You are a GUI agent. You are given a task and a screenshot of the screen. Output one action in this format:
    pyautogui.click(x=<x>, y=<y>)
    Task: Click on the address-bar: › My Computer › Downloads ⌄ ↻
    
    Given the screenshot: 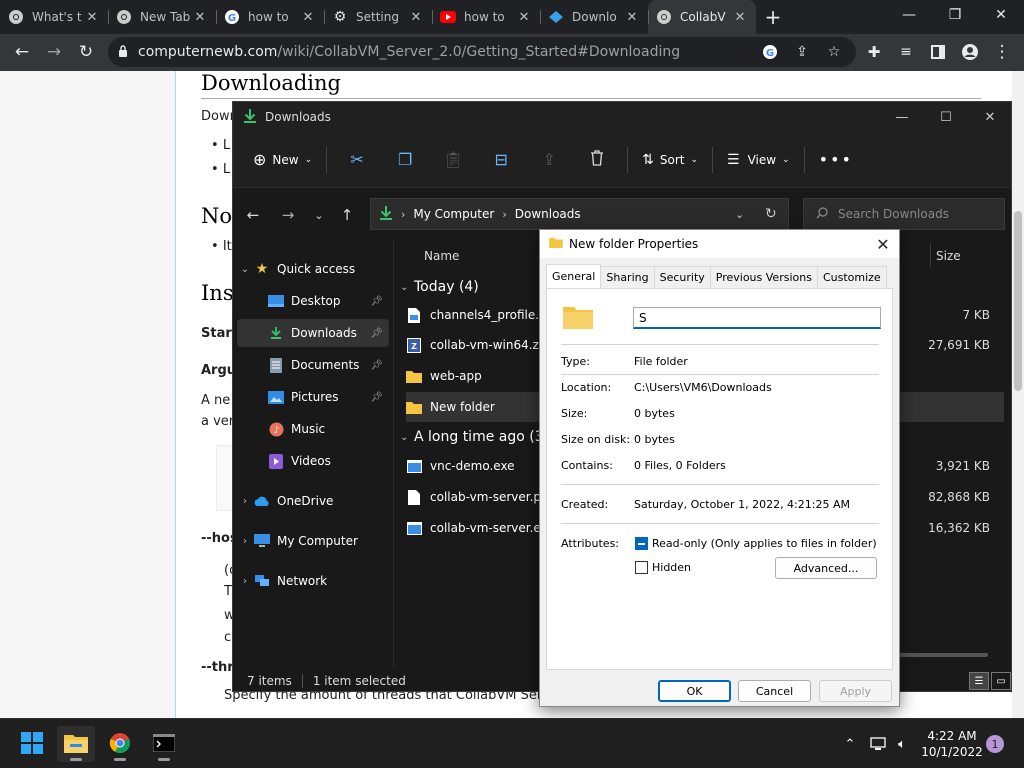 What is the action you would take?
    pyautogui.click(x=579, y=214)
    